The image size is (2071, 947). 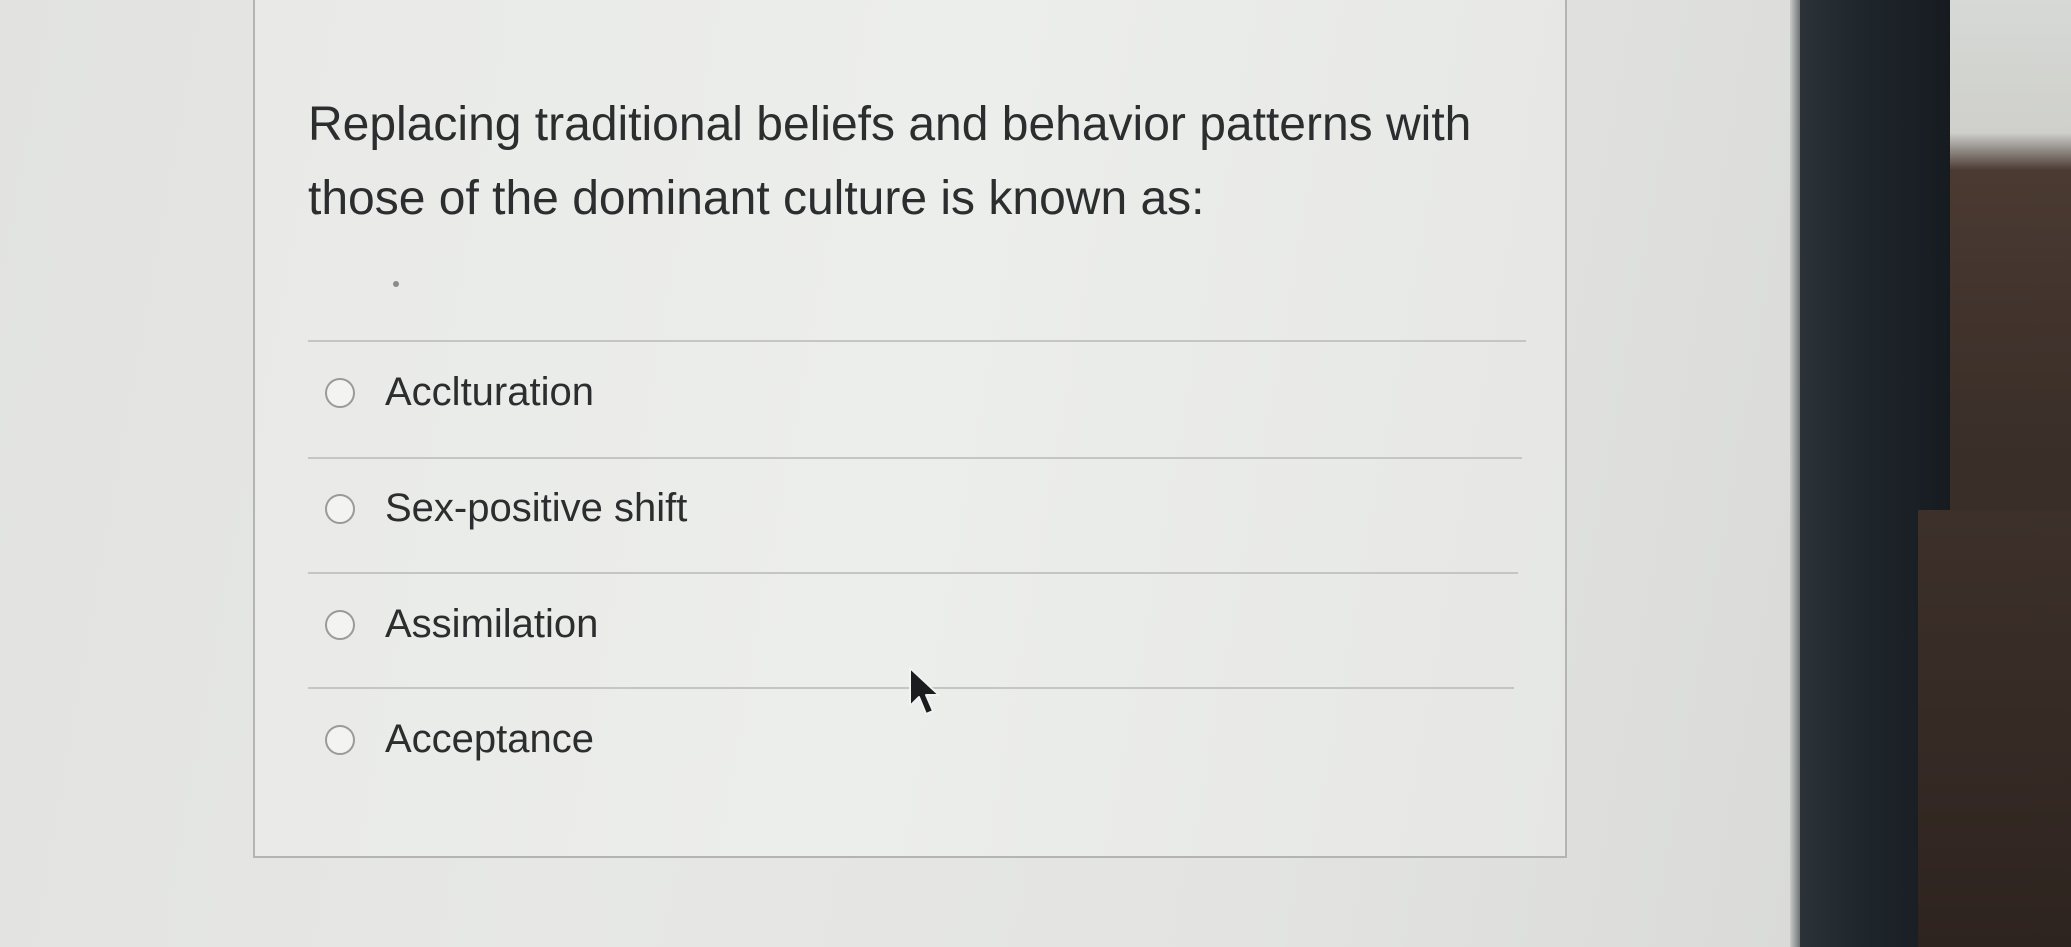 I want to click on option-label: Acceptance, so click(x=490, y=739).